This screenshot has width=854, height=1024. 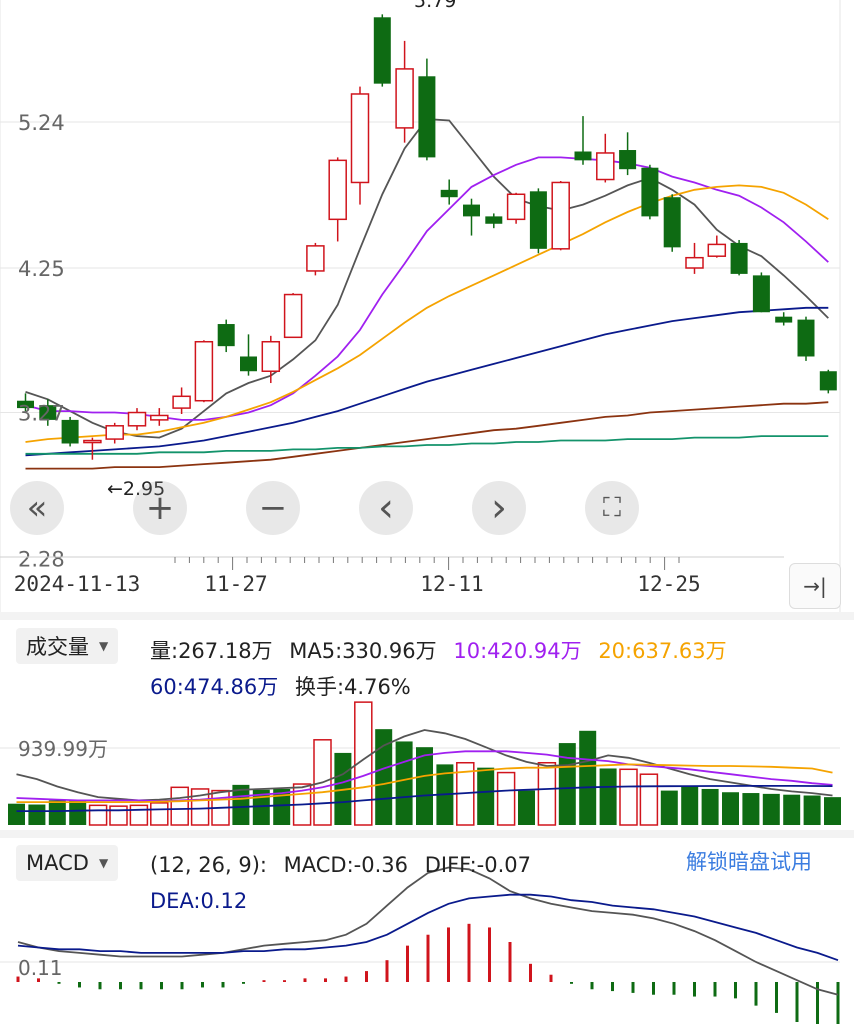 What do you see at coordinates (41, 414) in the screenshot?
I see `price-y-tick-label: 3.27` at bounding box center [41, 414].